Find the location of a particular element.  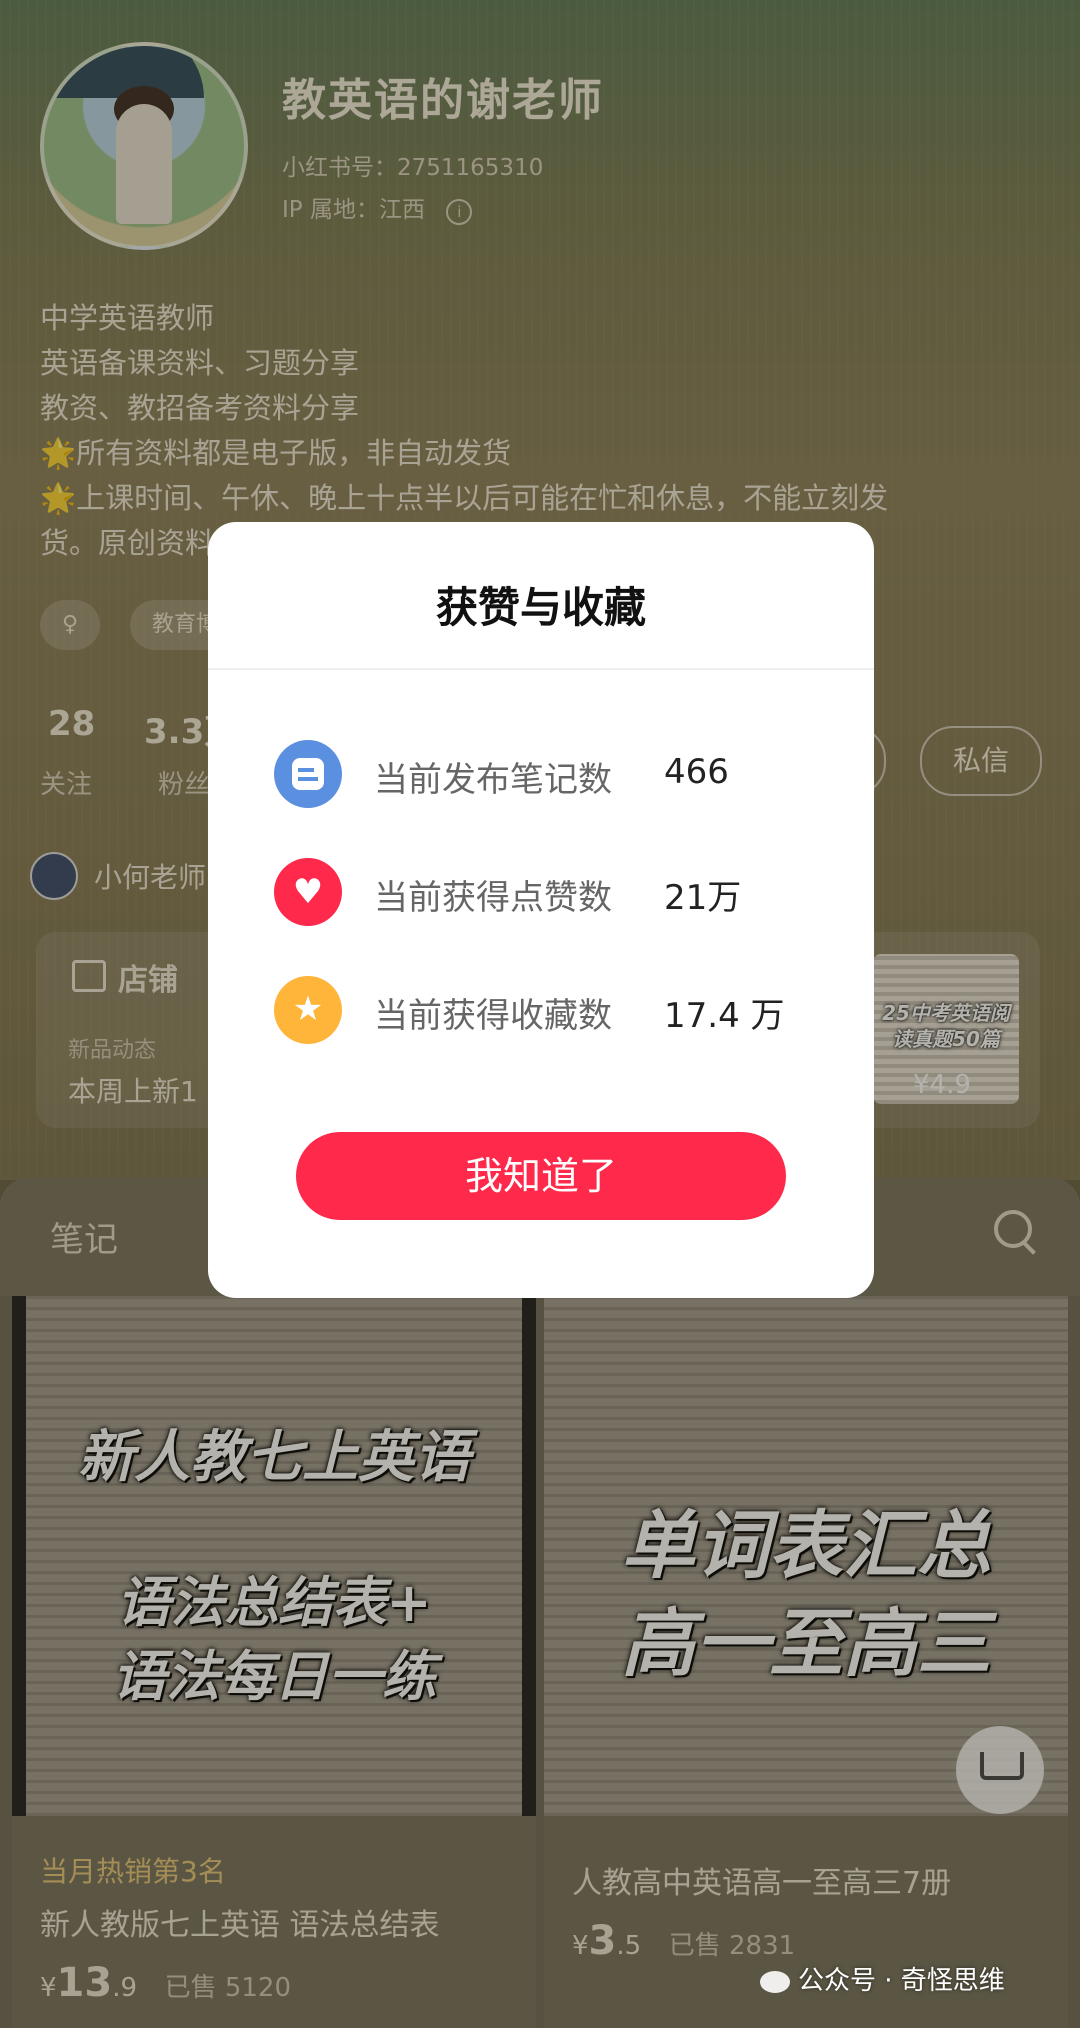

star-icon: ★ is located at coordinates (308, 1010).